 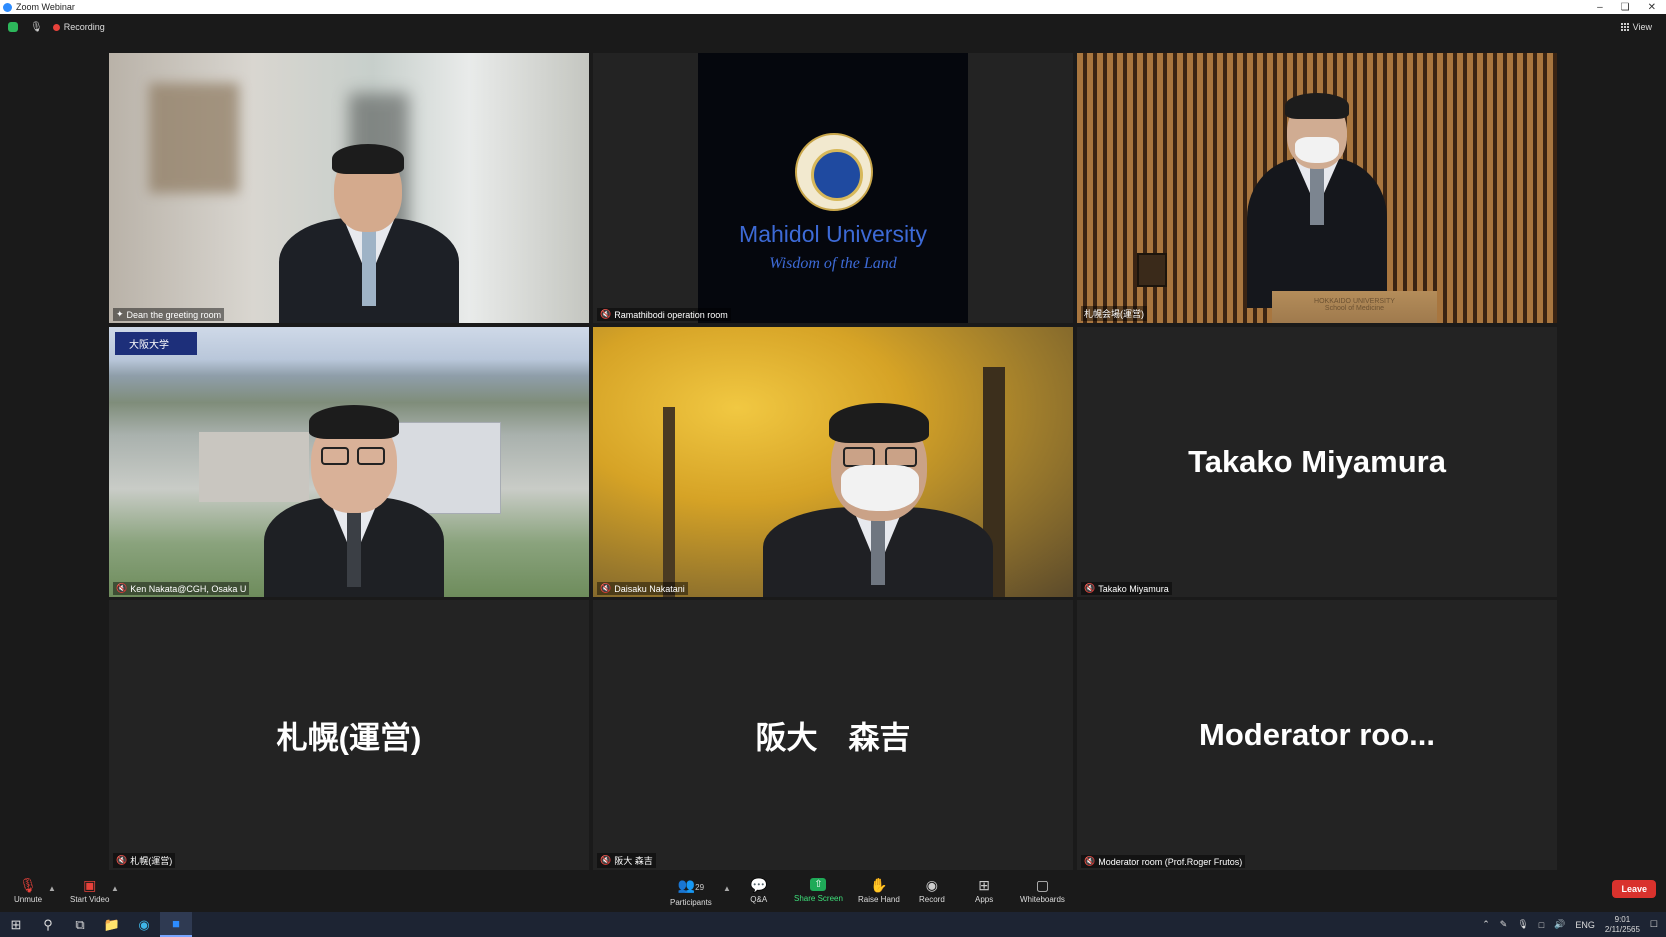 What do you see at coordinates (349, 738) in the screenshot?
I see `participant-display-name: 札幌(運営)` at bounding box center [349, 738].